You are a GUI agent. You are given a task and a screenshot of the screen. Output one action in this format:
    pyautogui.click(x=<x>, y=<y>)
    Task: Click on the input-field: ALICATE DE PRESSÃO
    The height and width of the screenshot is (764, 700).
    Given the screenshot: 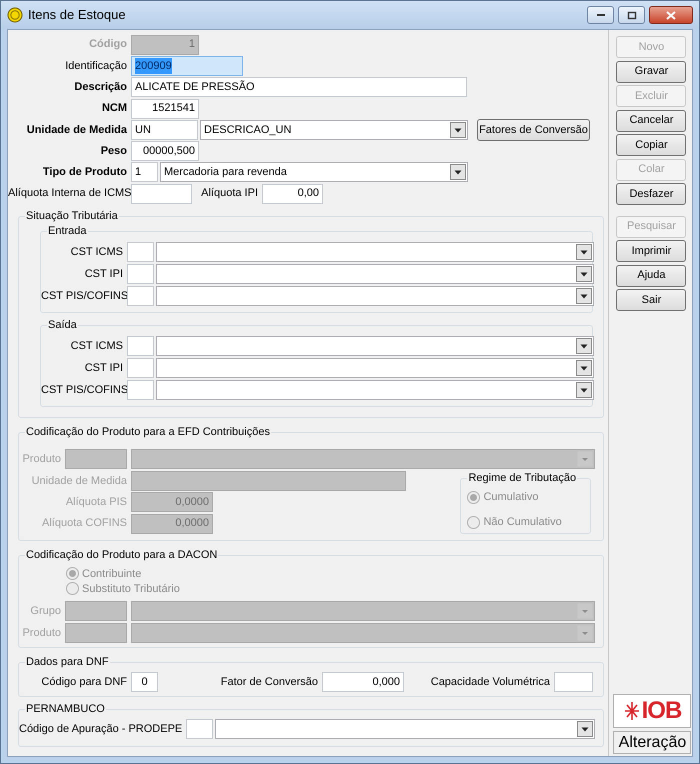 What is the action you would take?
    pyautogui.click(x=299, y=87)
    